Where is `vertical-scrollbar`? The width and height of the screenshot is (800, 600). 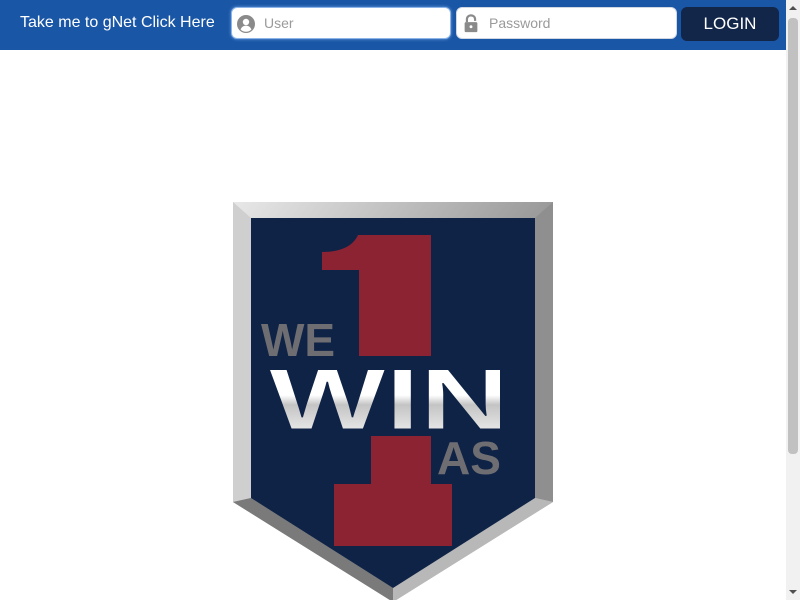 vertical-scrollbar is located at coordinates (793, 300).